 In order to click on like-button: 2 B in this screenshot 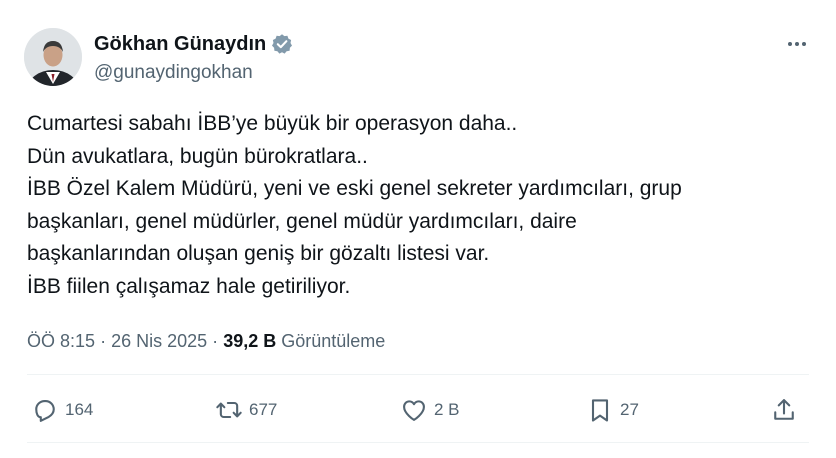, I will do `click(430, 410)`.